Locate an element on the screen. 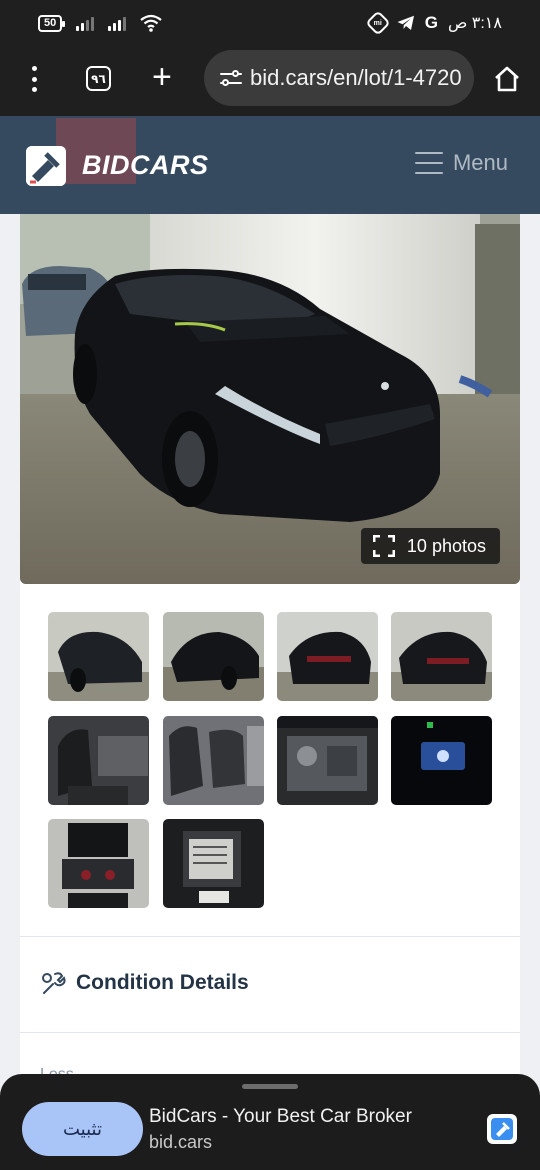 The width and height of the screenshot is (540, 1170). mi-notification-icon: mi is located at coordinates (378, 23).